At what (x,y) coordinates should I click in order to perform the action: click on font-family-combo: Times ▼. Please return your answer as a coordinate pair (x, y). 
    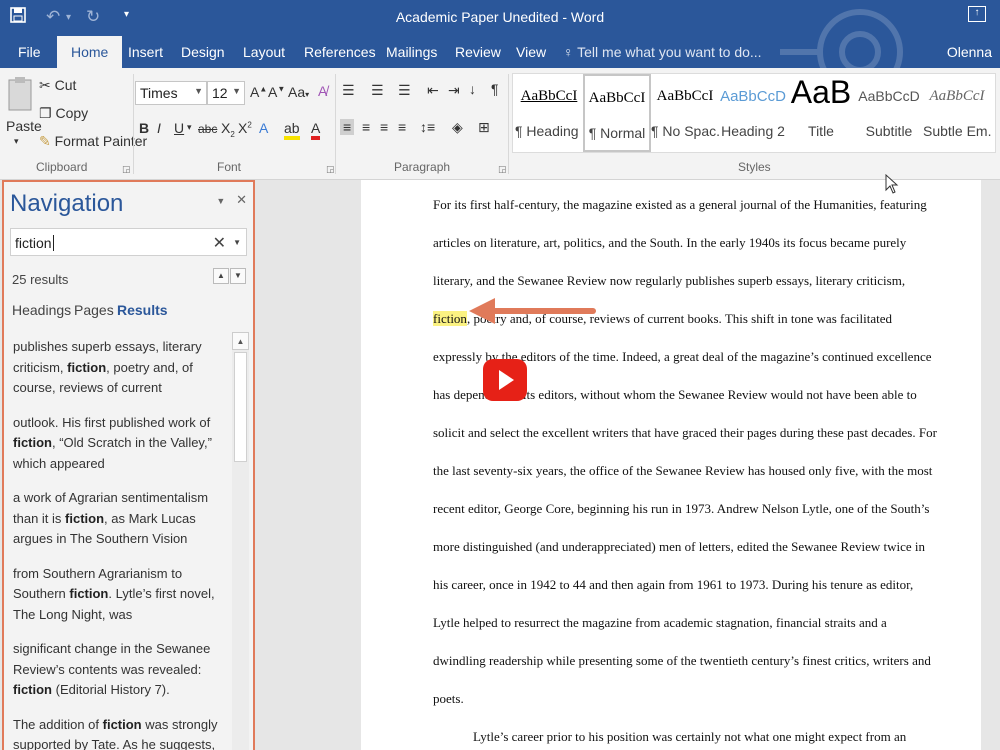
    Looking at the image, I should click on (171, 93).